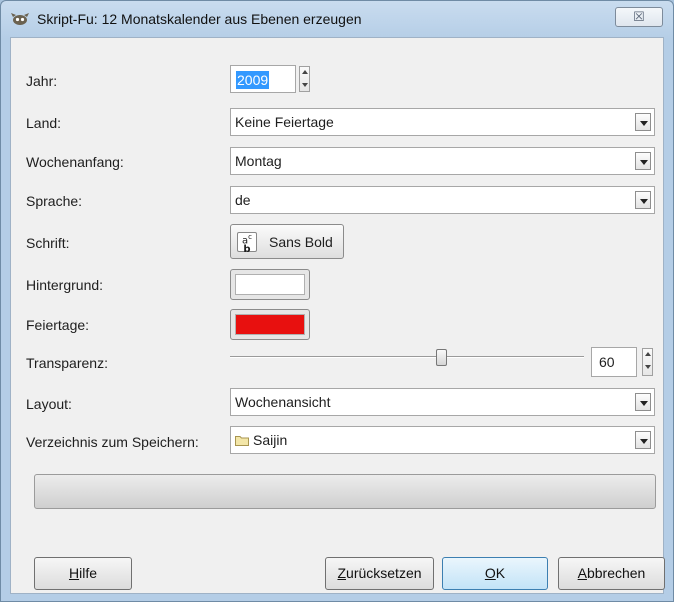 The height and width of the screenshot is (602, 674). I want to click on ok-mnemonic: O, so click(490, 573).